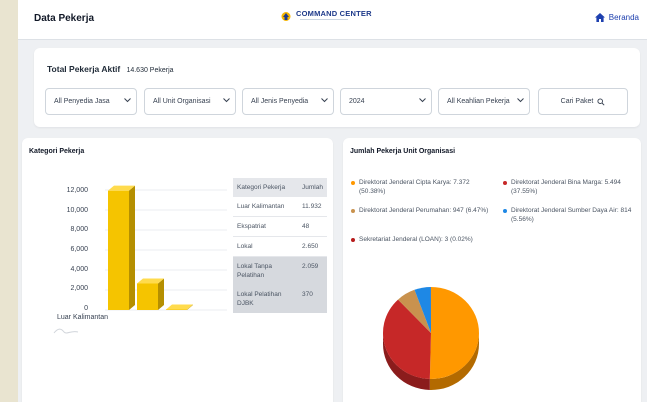  Describe the element at coordinates (266, 226) in the screenshot. I see `table-cell-category: Ekspatriat` at that location.